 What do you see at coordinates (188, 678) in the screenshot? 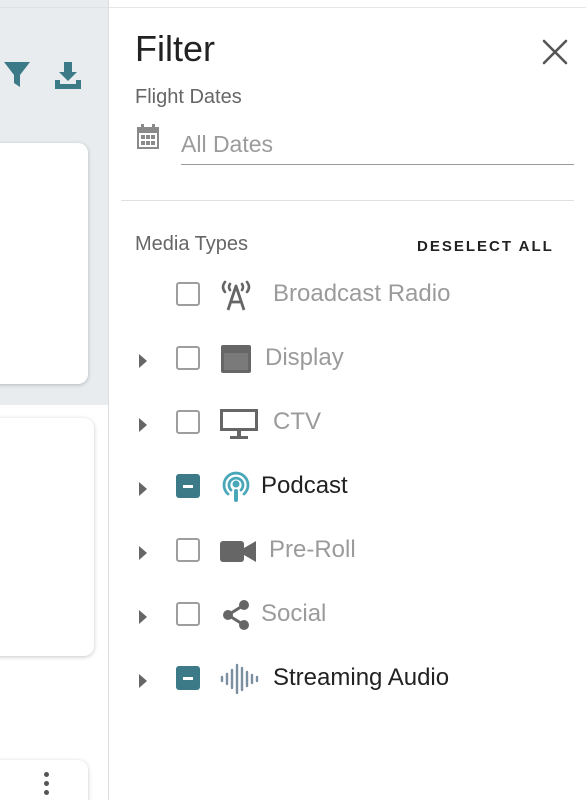
I see `checkbox-streaming-audio` at bounding box center [188, 678].